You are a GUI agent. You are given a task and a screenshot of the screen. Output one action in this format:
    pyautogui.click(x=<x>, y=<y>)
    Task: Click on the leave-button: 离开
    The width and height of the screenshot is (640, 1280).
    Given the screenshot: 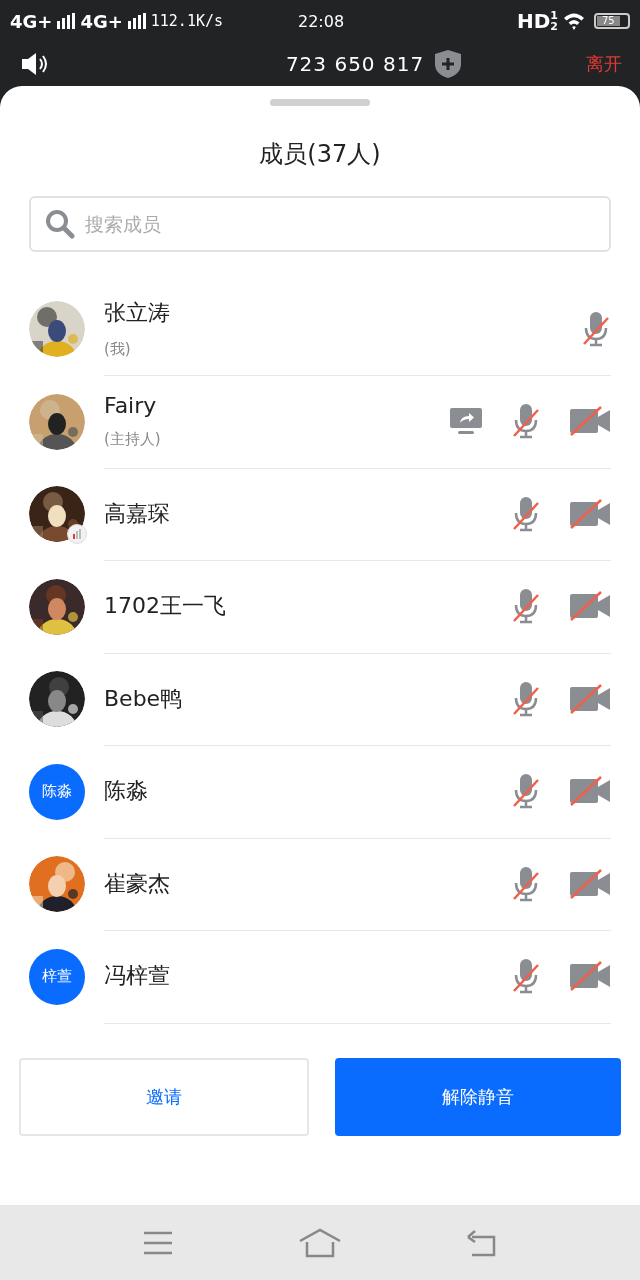 What is the action you would take?
    pyautogui.click(x=604, y=64)
    